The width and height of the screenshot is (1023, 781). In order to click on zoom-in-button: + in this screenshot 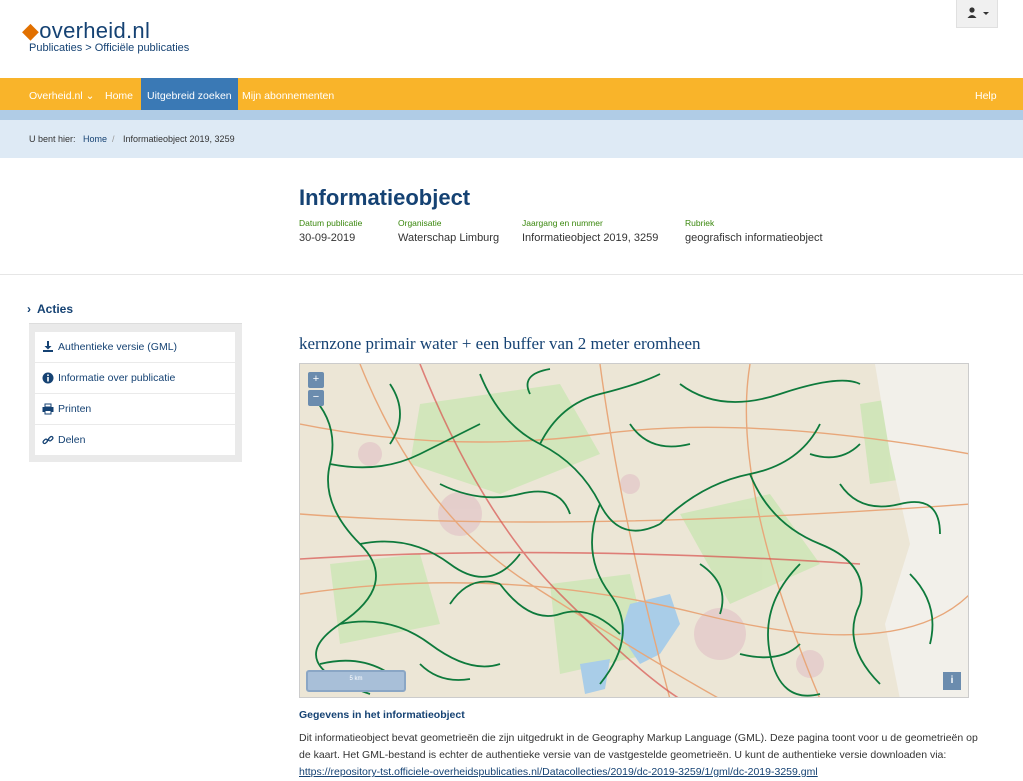, I will do `click(316, 380)`.